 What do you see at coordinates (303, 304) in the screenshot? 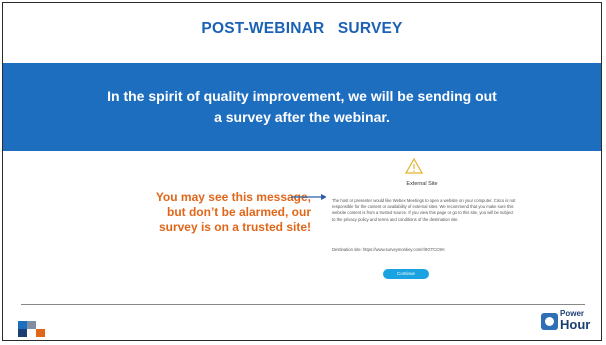
I see `footer-divider` at bounding box center [303, 304].